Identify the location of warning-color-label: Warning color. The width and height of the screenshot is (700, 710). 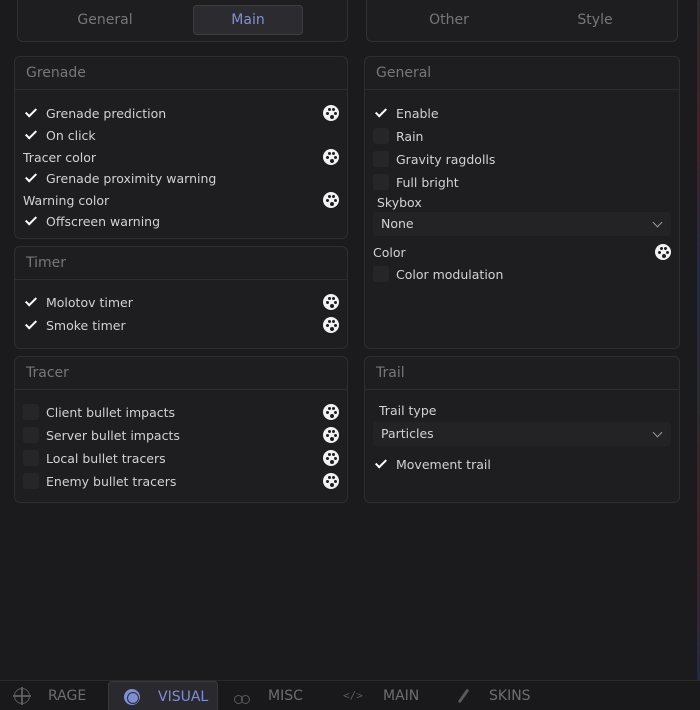
(66, 200).